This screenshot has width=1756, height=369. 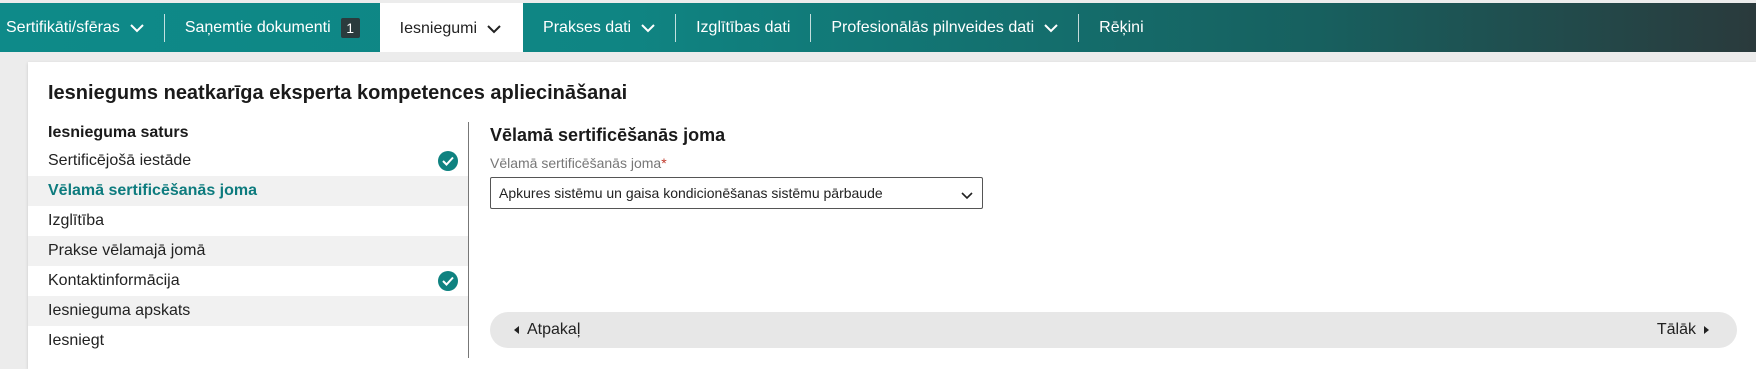 I want to click on nav-item-label: Izglītības dati, so click(x=743, y=27).